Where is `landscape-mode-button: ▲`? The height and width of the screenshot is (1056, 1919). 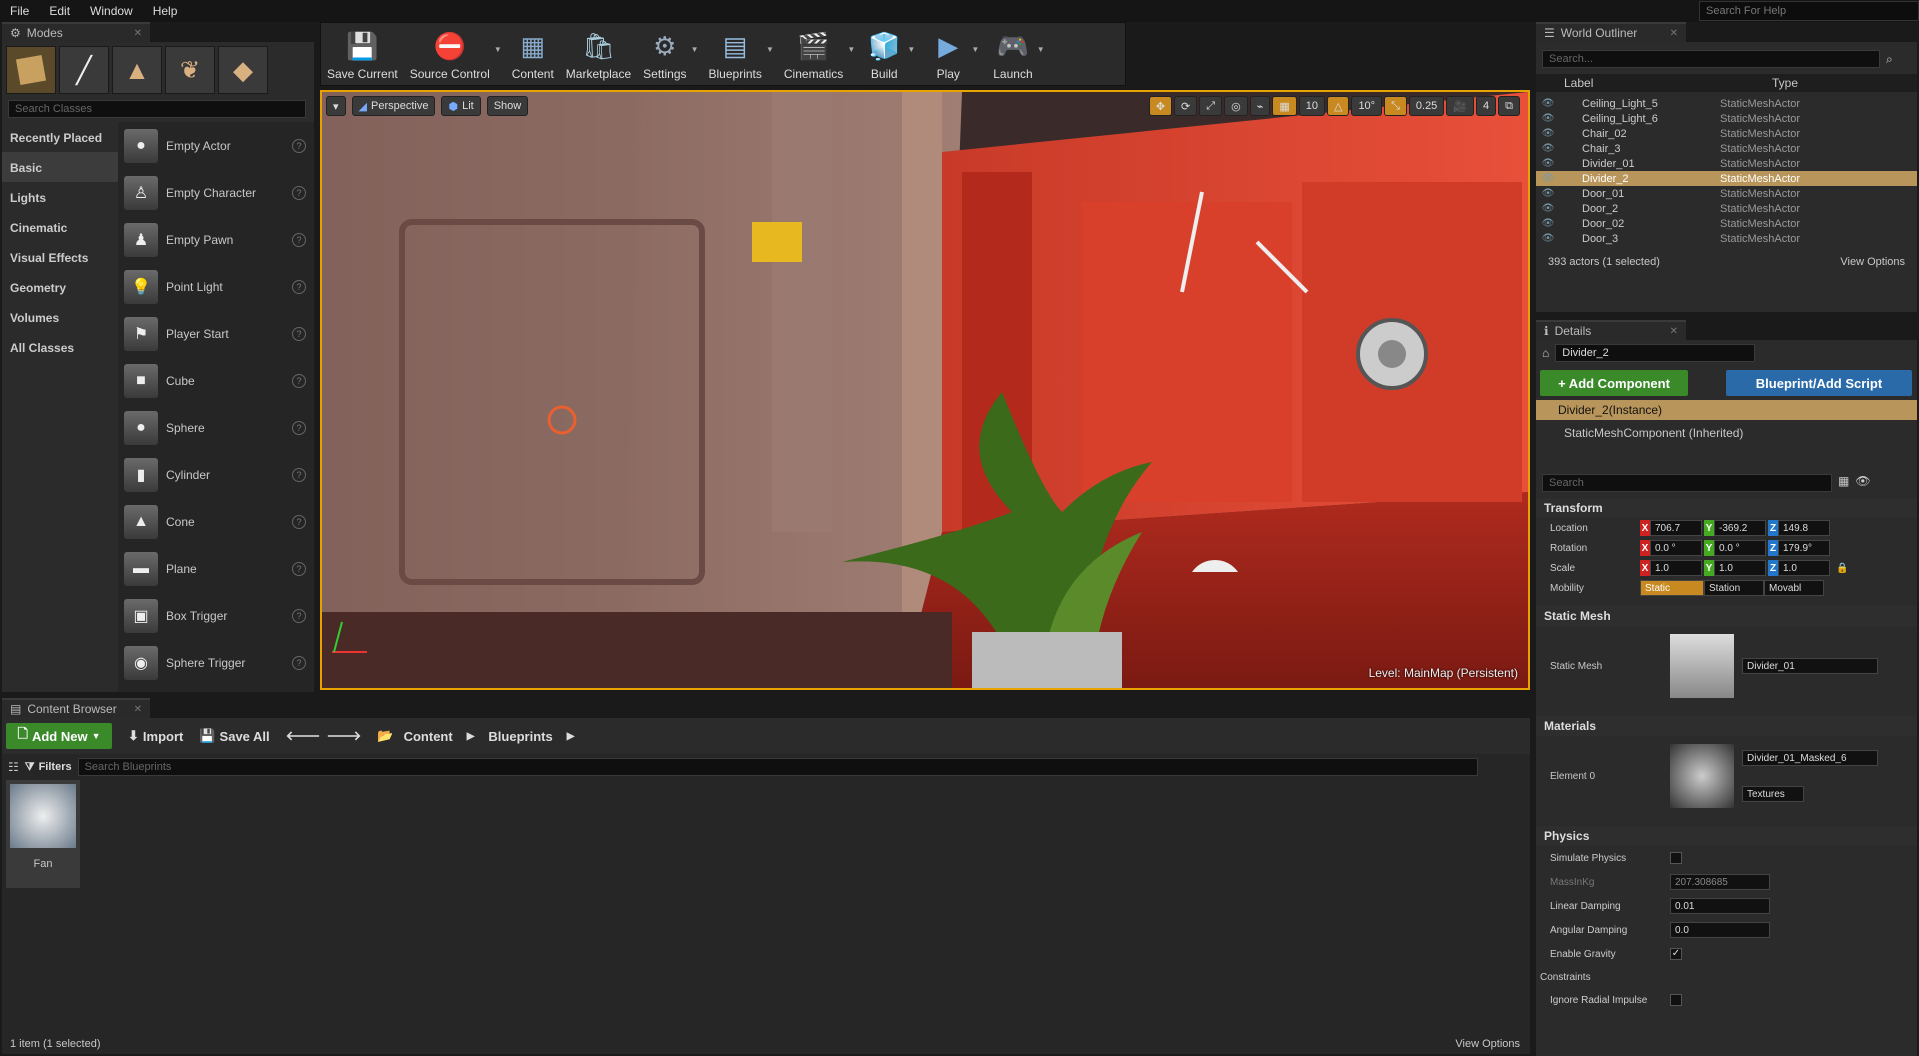 landscape-mode-button: ▲ is located at coordinates (137, 70).